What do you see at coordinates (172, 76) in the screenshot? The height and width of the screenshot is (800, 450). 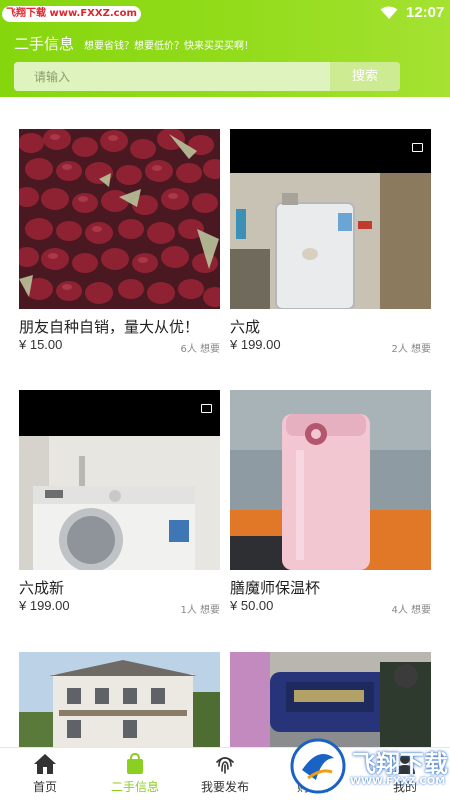 I see `search-input` at bounding box center [172, 76].